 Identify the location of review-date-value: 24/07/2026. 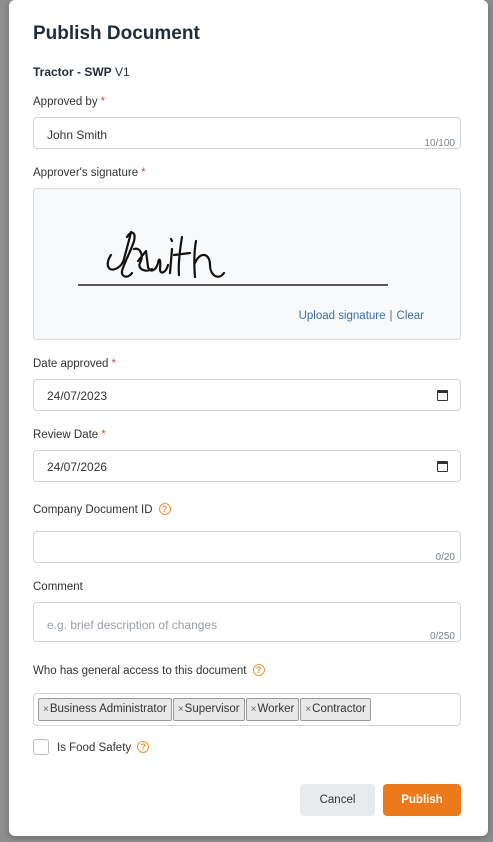
(77, 467).